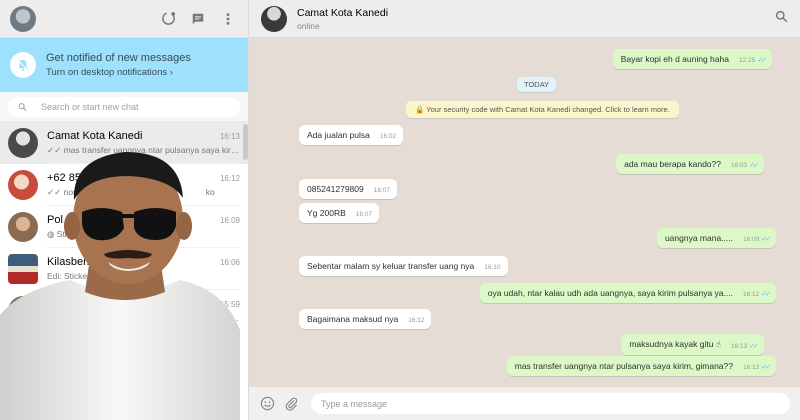 This screenshot has width=800, height=420. I want to click on outgoing-message: ada mau berapa kando?? 16:03 ✓✓, so click(690, 164).